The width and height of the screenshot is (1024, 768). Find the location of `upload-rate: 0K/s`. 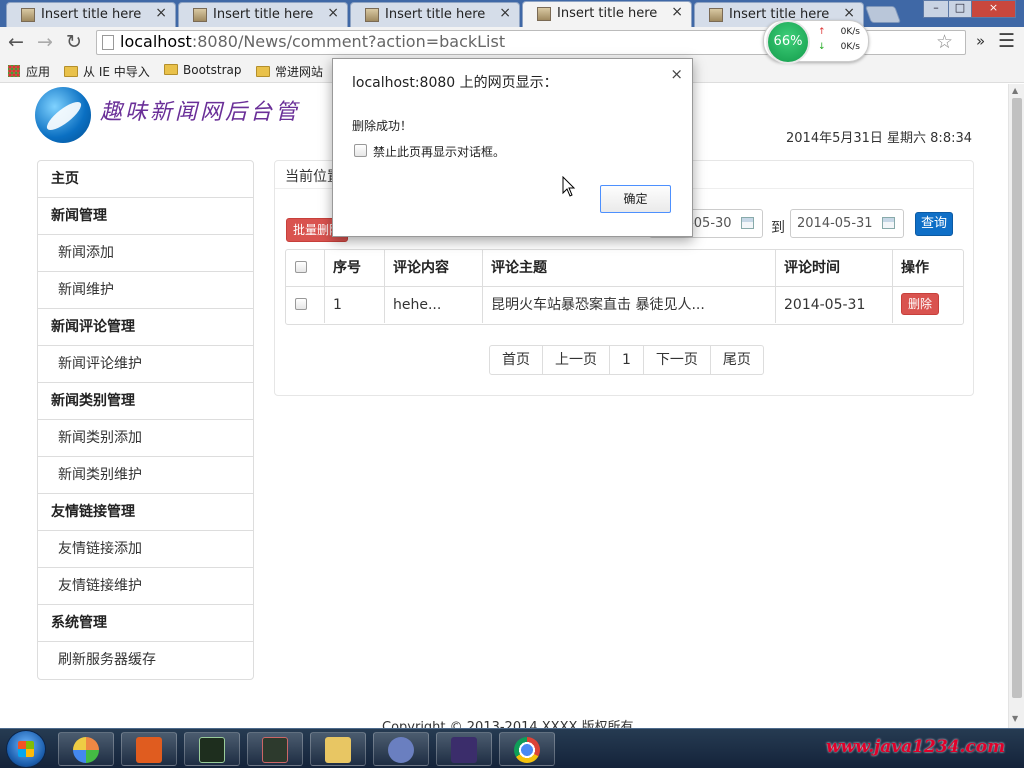

upload-rate: 0K/s is located at coordinates (850, 32).